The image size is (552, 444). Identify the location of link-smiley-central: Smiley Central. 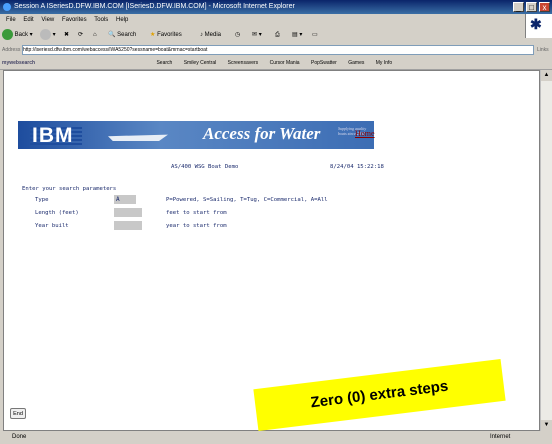
(200, 63).